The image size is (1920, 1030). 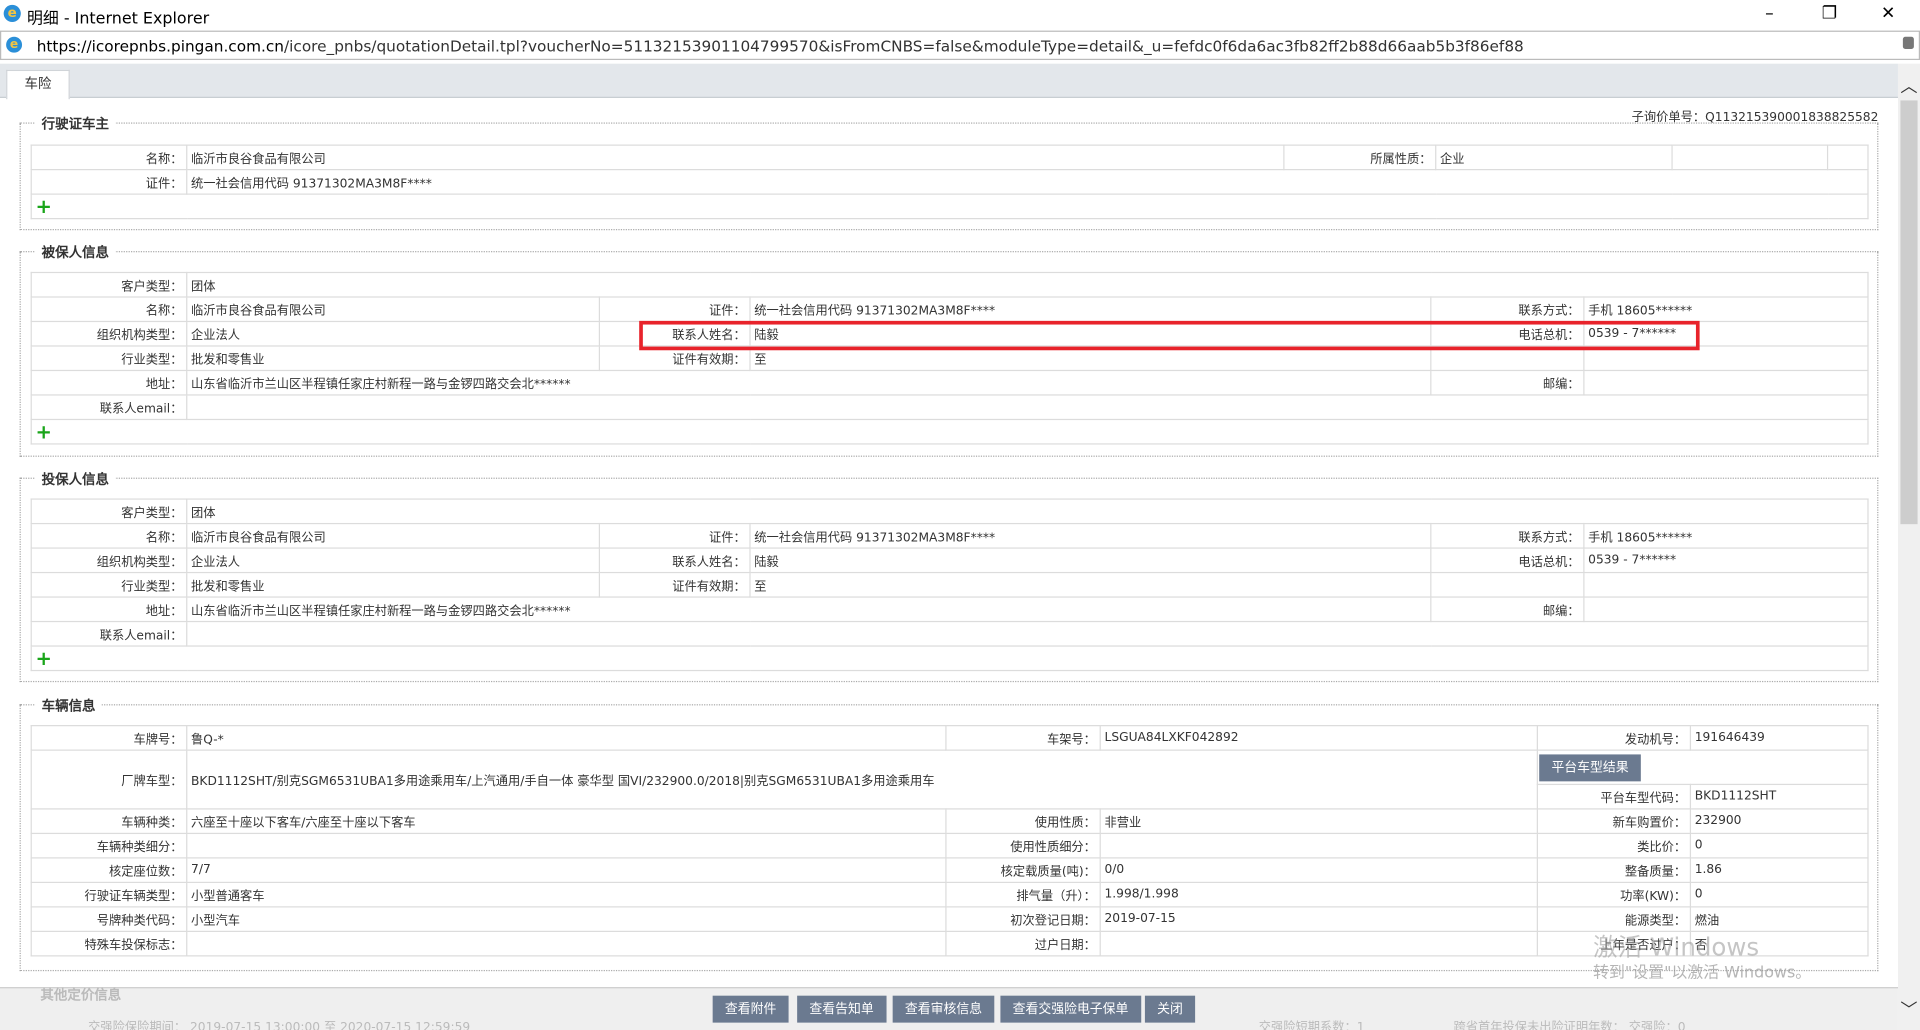 What do you see at coordinates (674, 584) in the screenshot?
I see `field-label: 证件有效期：` at bounding box center [674, 584].